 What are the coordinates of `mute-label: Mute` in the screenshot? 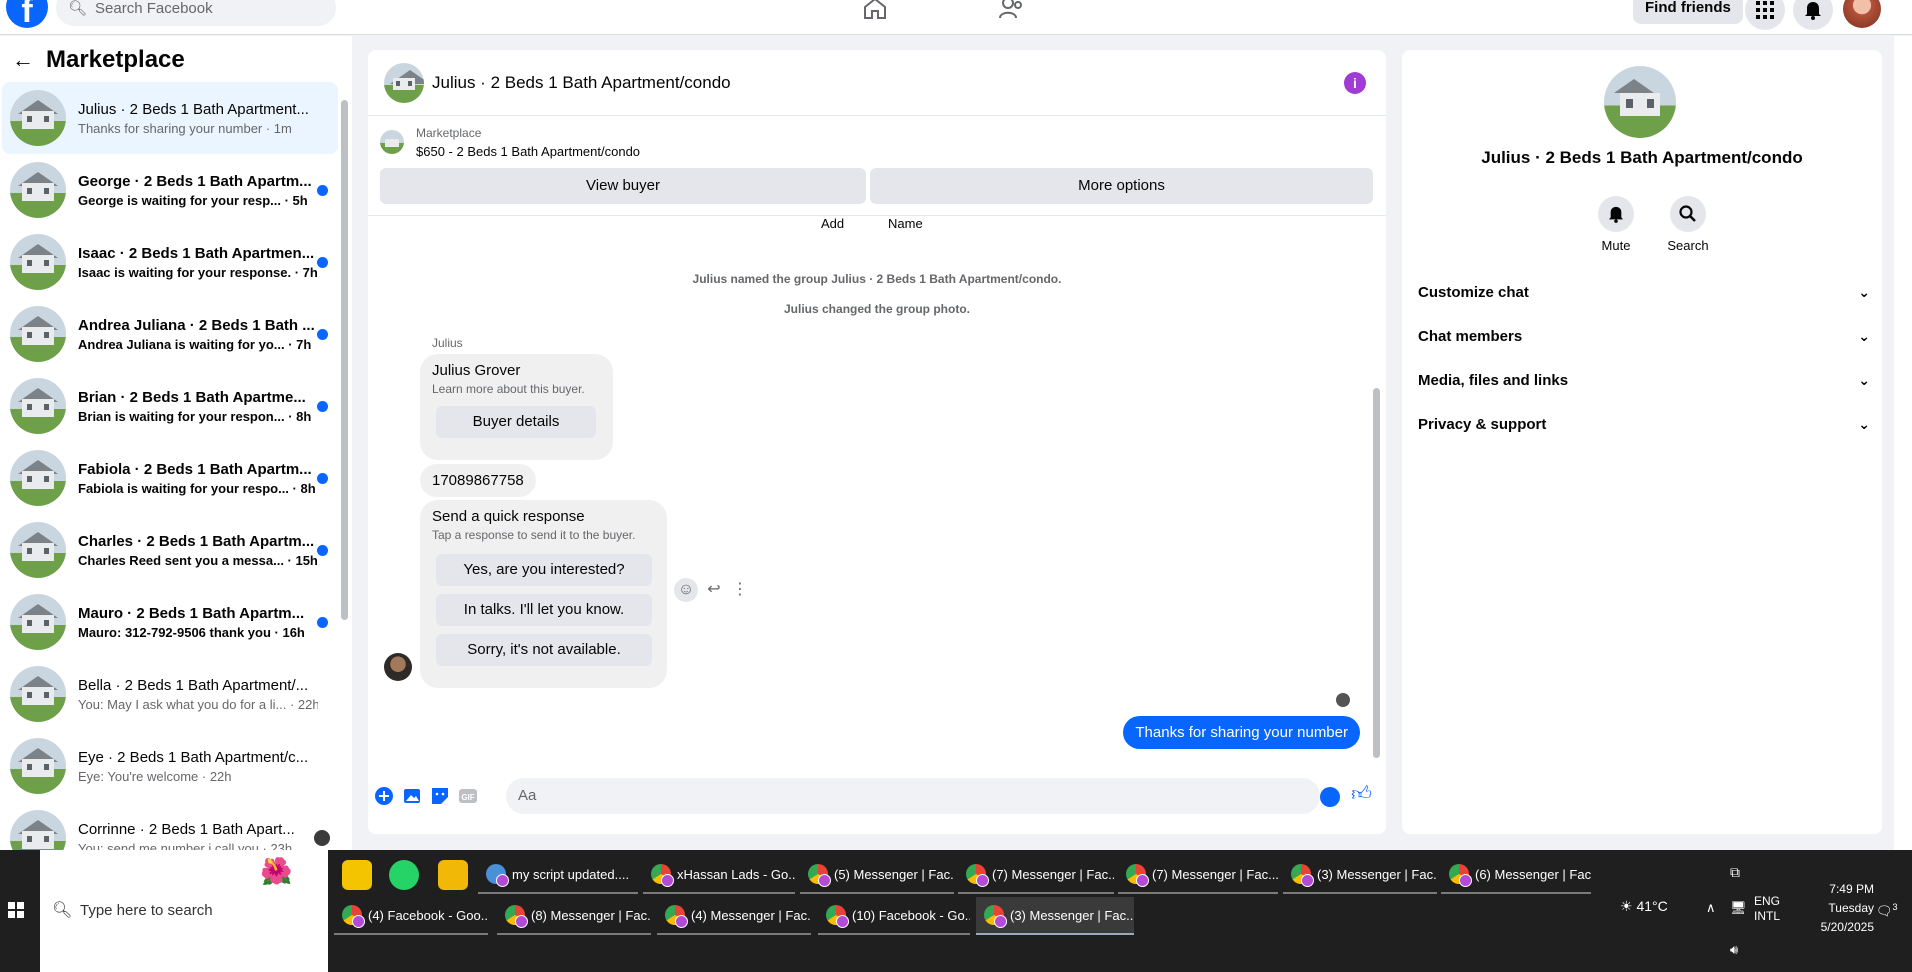 It's located at (1616, 245).